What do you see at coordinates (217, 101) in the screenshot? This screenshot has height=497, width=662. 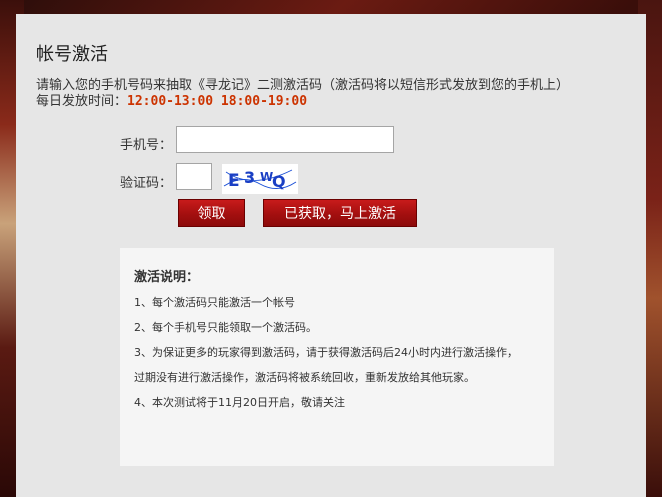 I see `schedule-times: 12:00-13:00 18:00-19:00` at bounding box center [217, 101].